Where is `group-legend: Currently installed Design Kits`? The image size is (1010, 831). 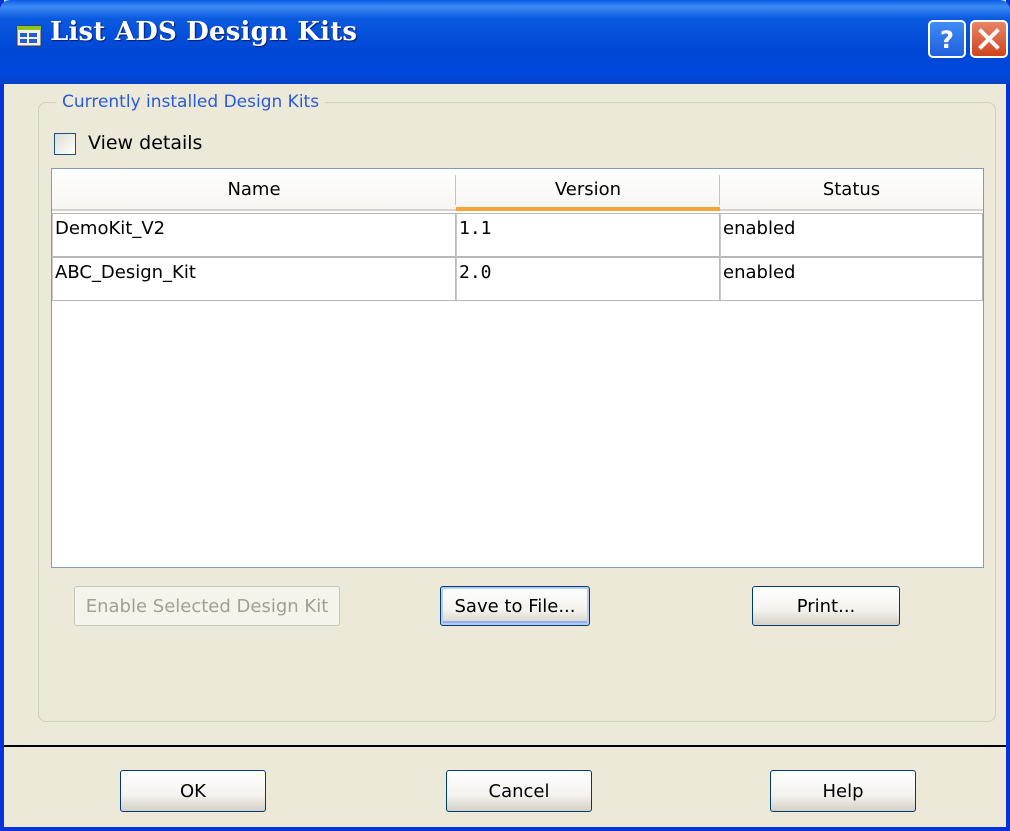 group-legend: Currently installed Design Kits is located at coordinates (191, 102).